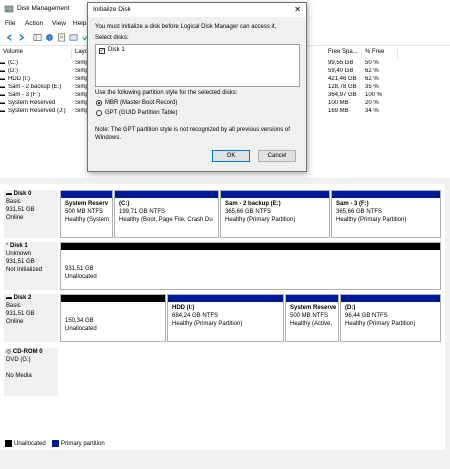 Image resolution: width=450 pixels, height=469 pixels. What do you see at coordinates (372, 87) in the screenshot?
I see `volume-percent-free: 35 %` at bounding box center [372, 87].